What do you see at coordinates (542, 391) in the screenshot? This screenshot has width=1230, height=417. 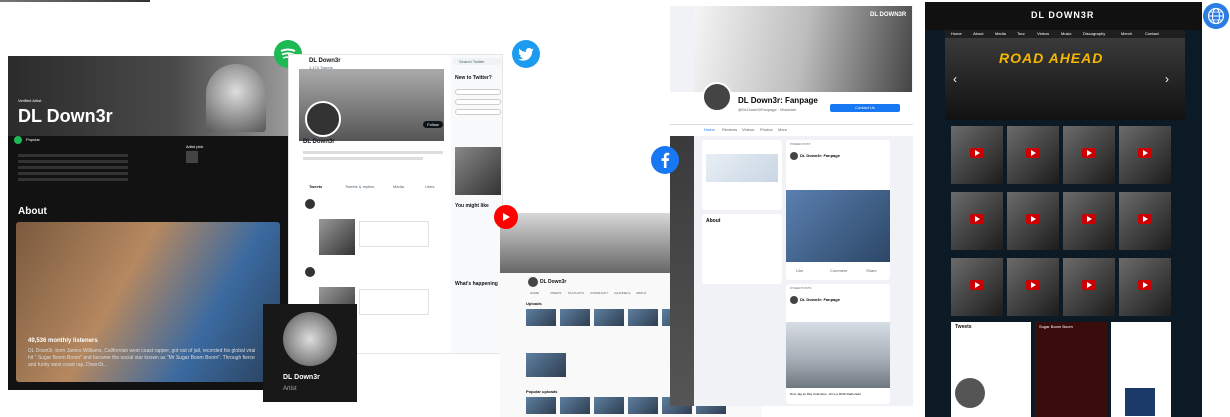 I see `youtube-popular-uploads-heading: Popular uploads` at bounding box center [542, 391].